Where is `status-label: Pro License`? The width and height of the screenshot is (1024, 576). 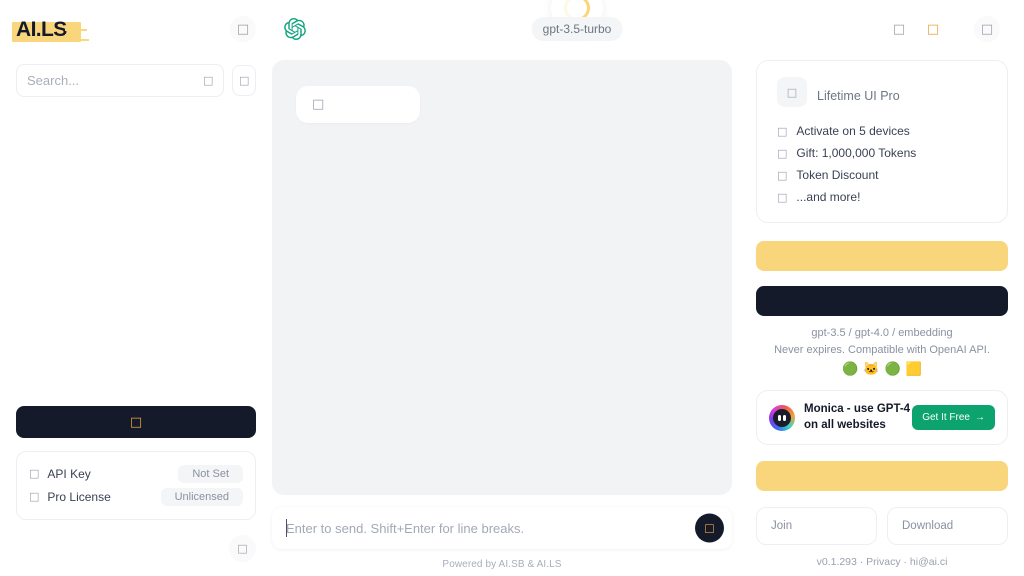 status-label: Pro License is located at coordinates (79, 496).